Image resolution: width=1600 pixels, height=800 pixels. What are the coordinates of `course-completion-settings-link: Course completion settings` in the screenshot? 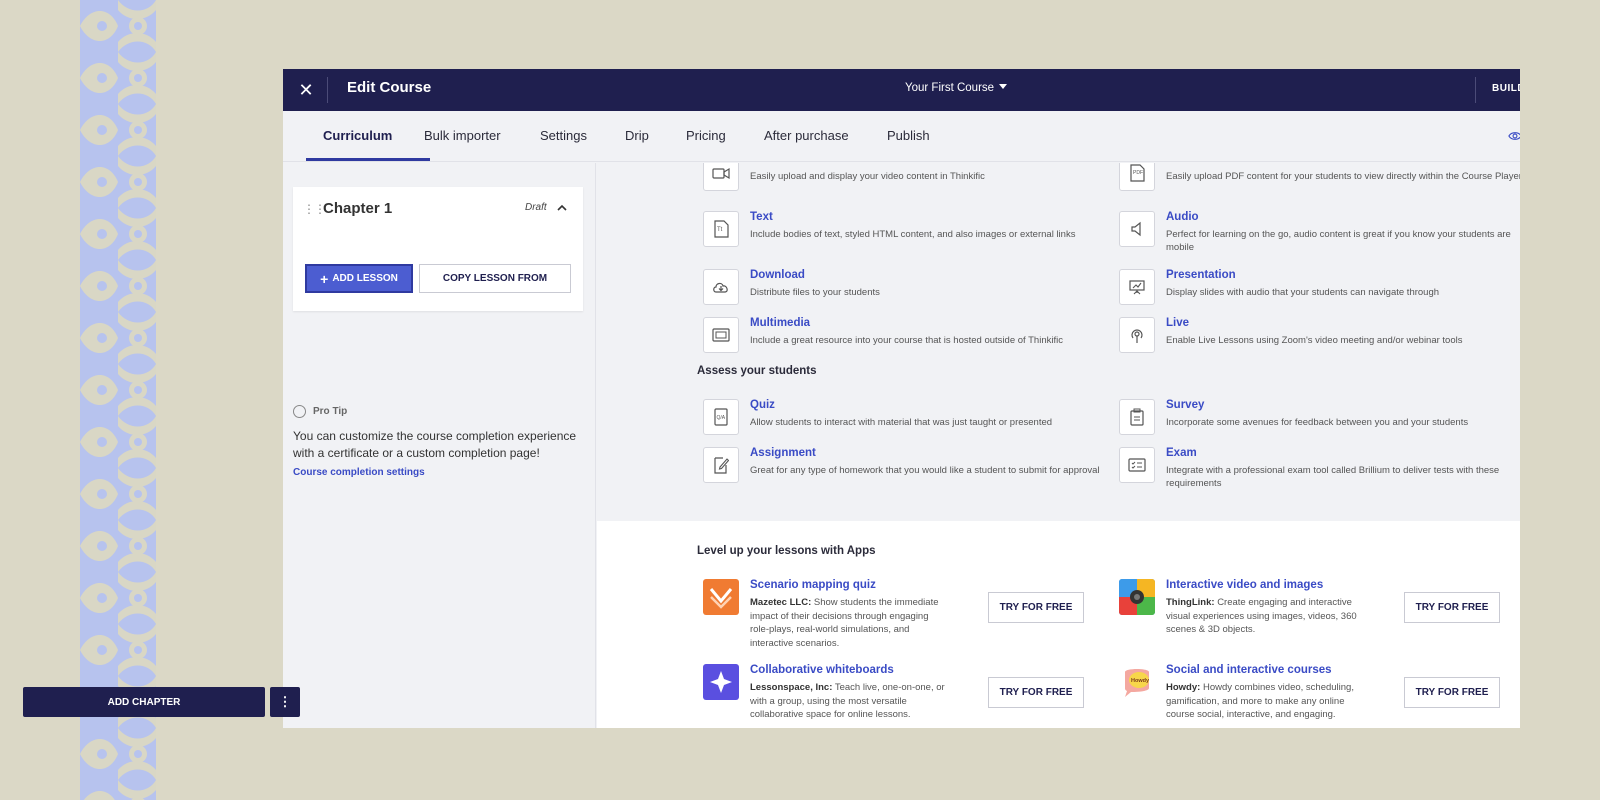 It's located at (359, 472).